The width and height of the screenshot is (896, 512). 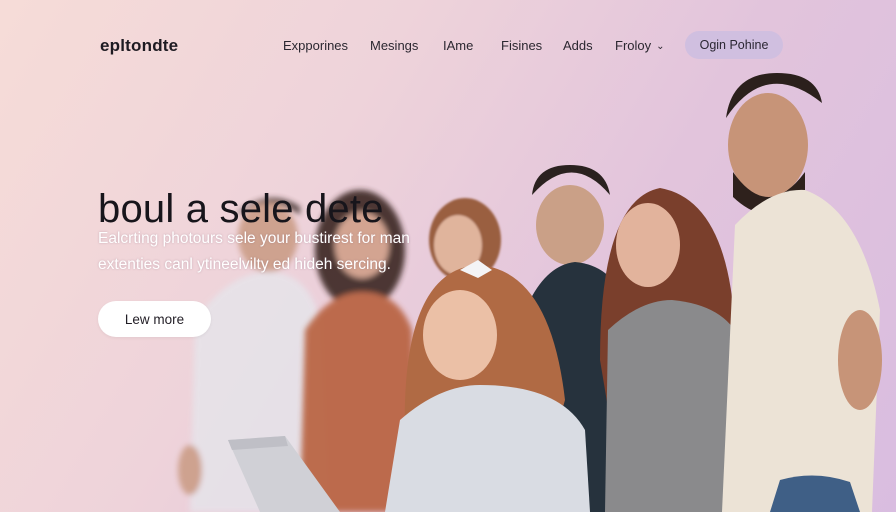 What do you see at coordinates (578, 45) in the screenshot?
I see `nav-item-adds: Adds` at bounding box center [578, 45].